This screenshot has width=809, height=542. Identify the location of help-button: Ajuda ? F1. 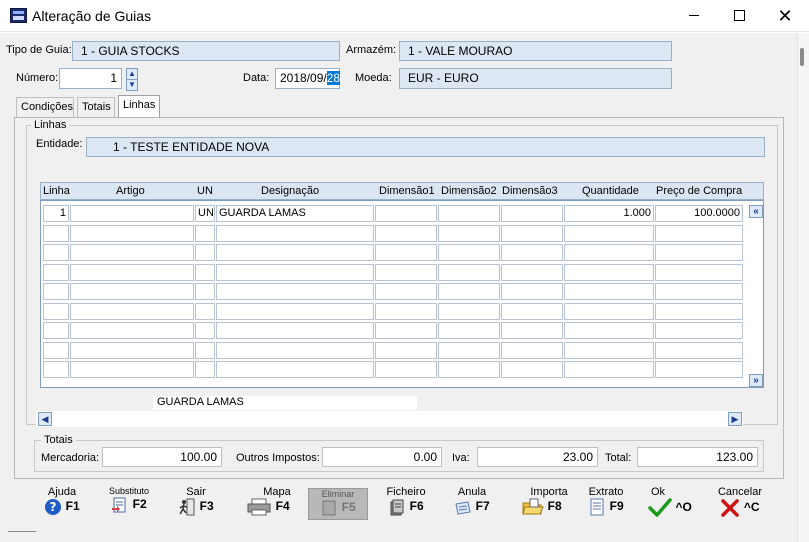
(62, 504).